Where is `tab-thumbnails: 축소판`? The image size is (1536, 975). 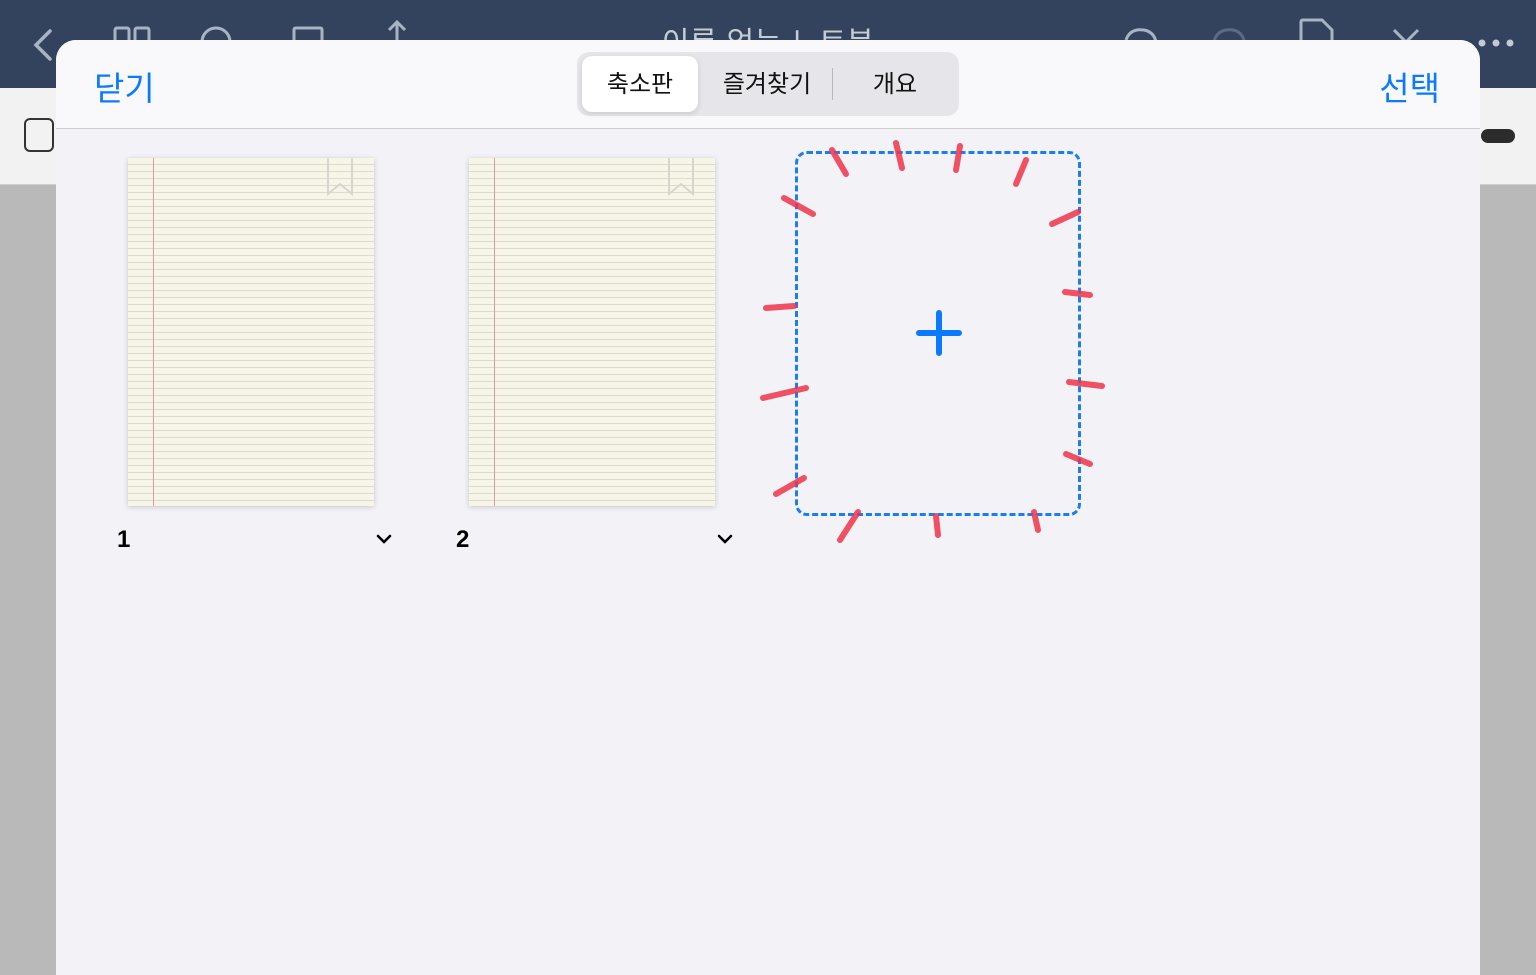
tab-thumbnails: 축소판 is located at coordinates (640, 84).